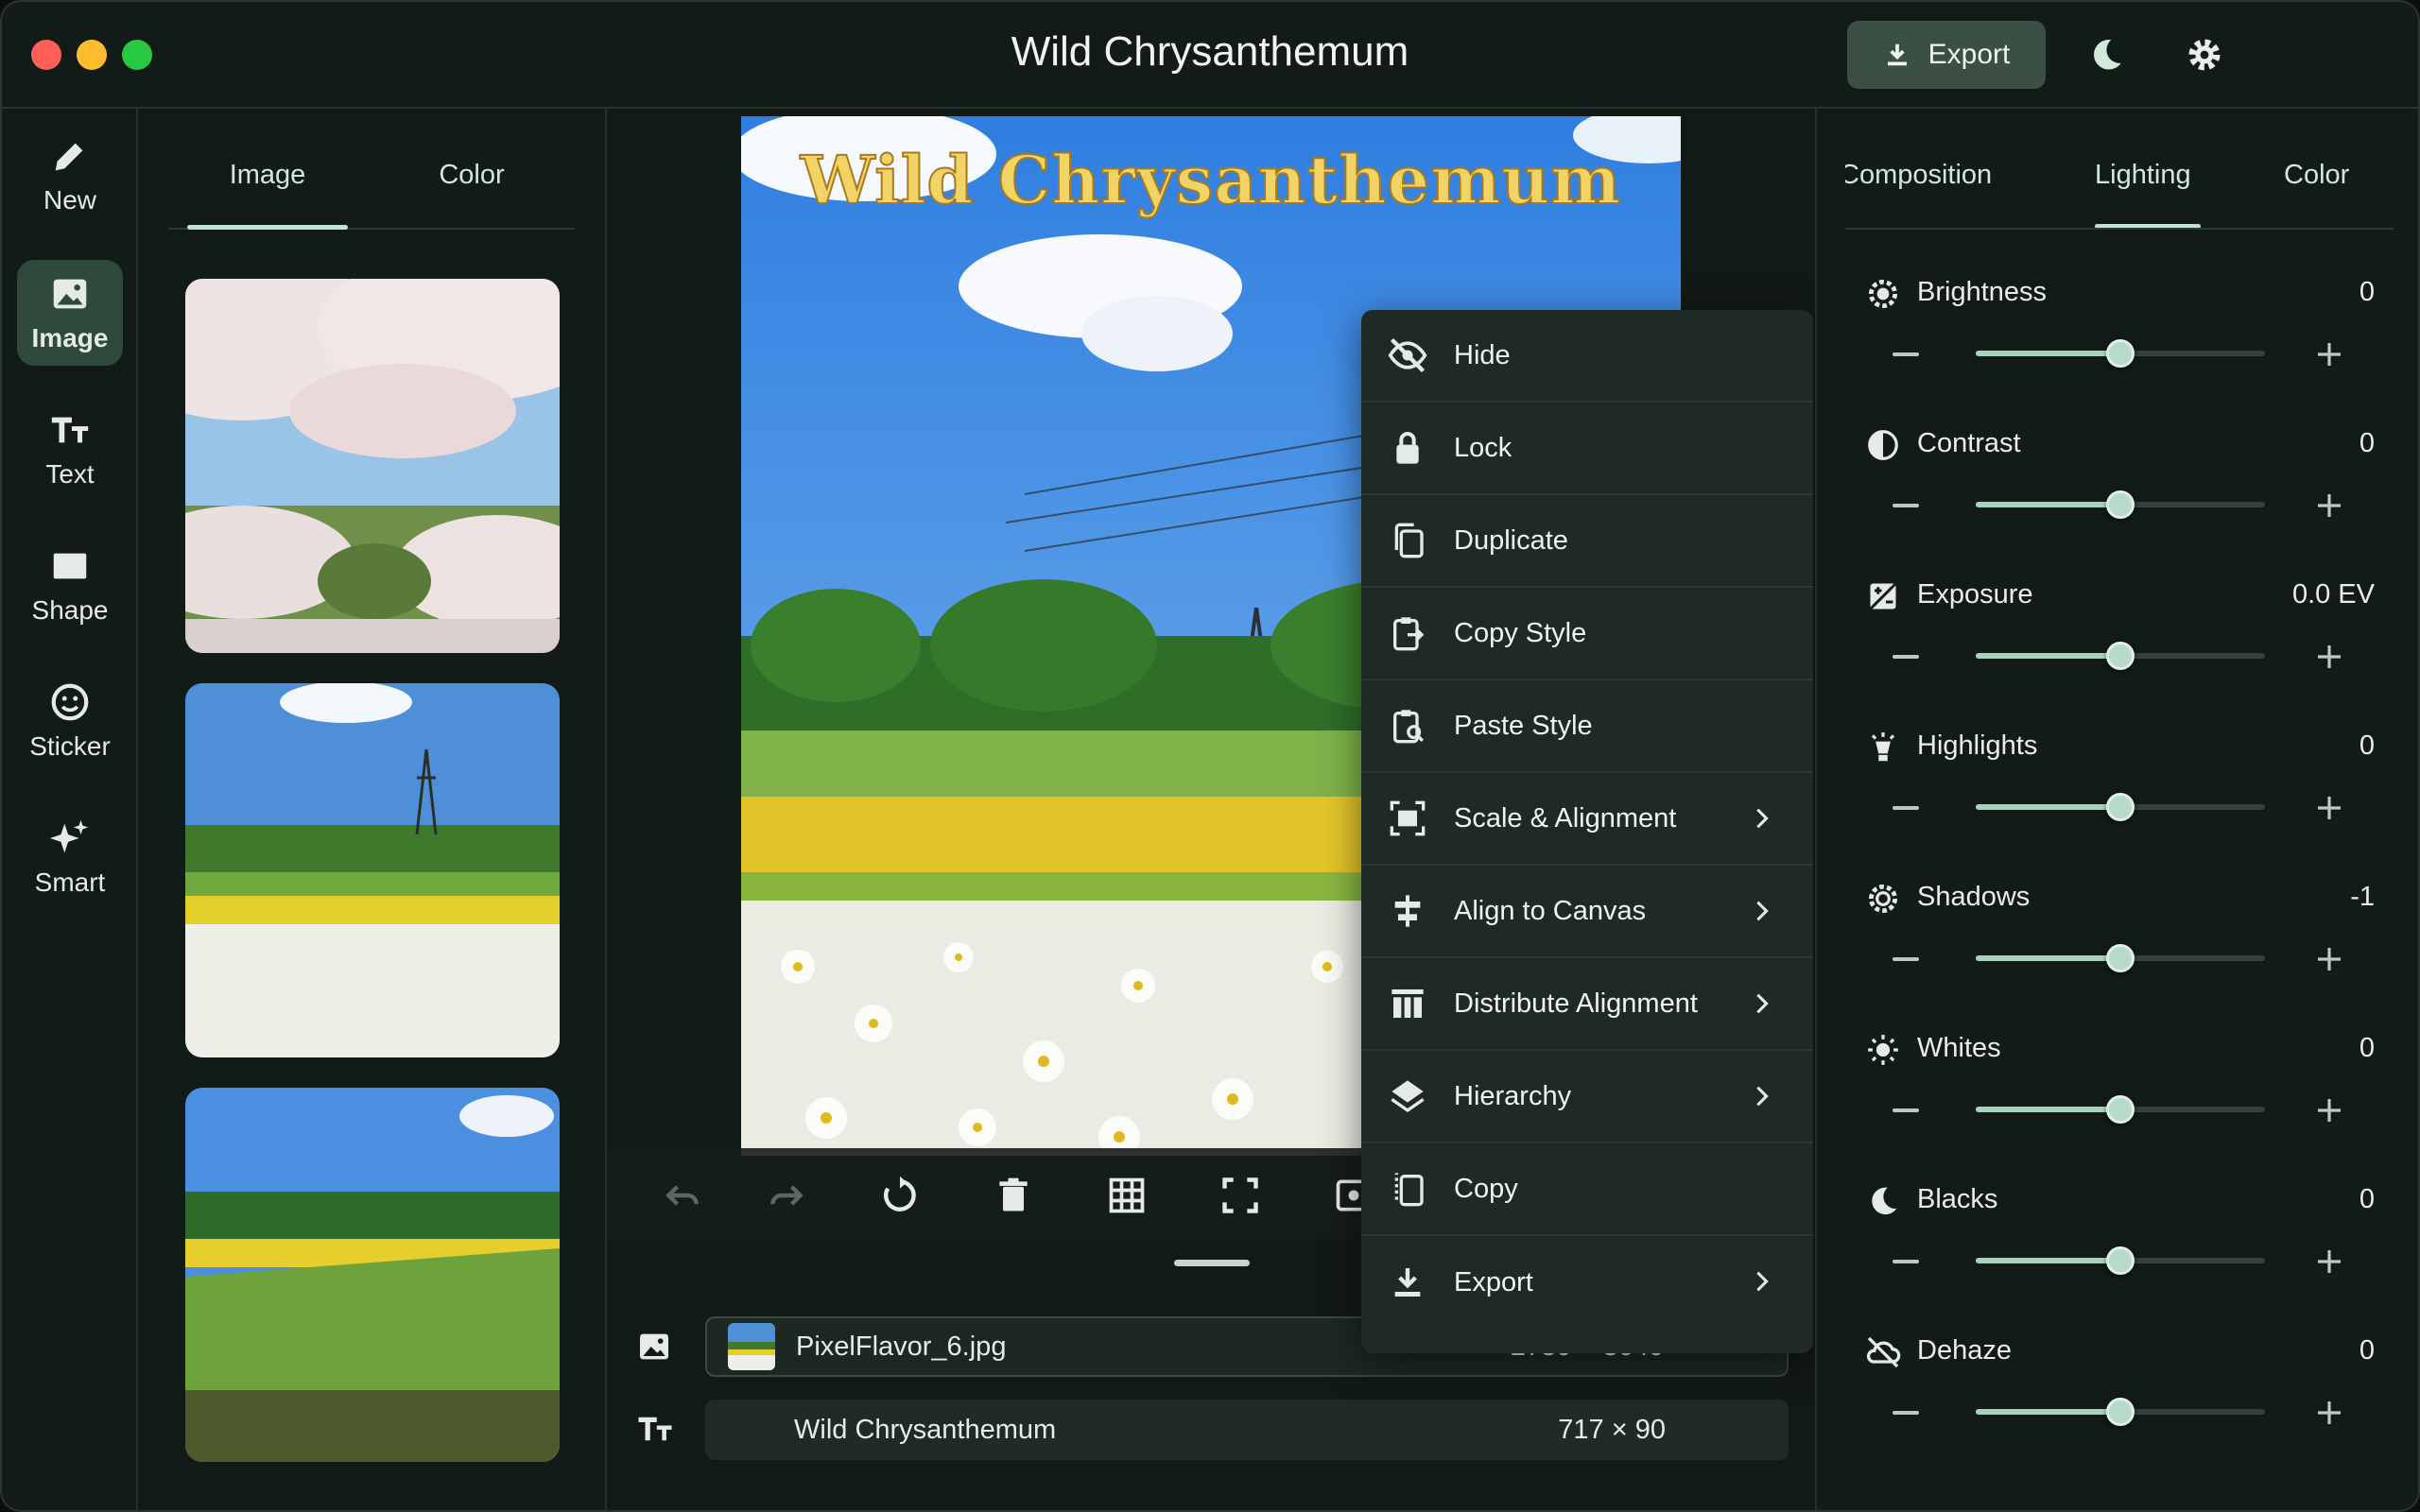  What do you see at coordinates (899, 1195) in the screenshot?
I see `rotate-button` at bounding box center [899, 1195].